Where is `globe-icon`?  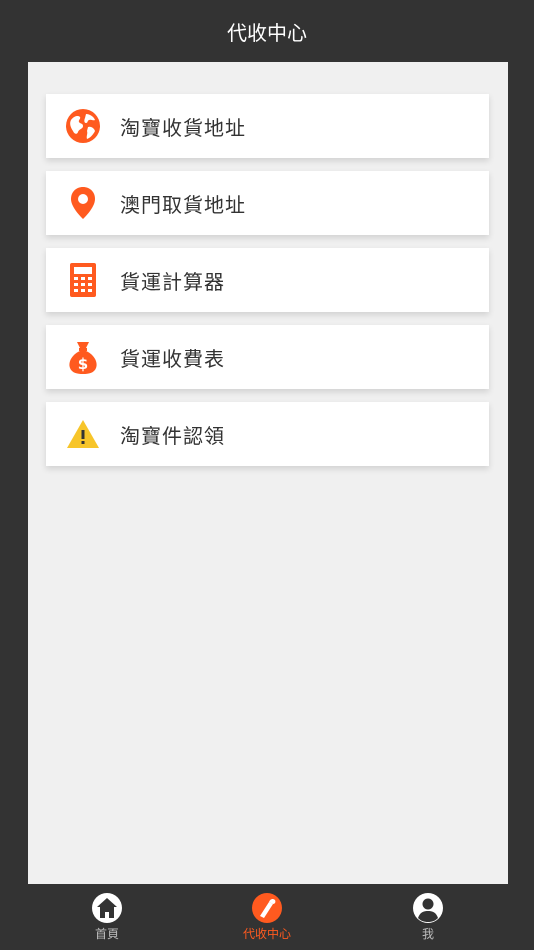 globe-icon is located at coordinates (83, 126).